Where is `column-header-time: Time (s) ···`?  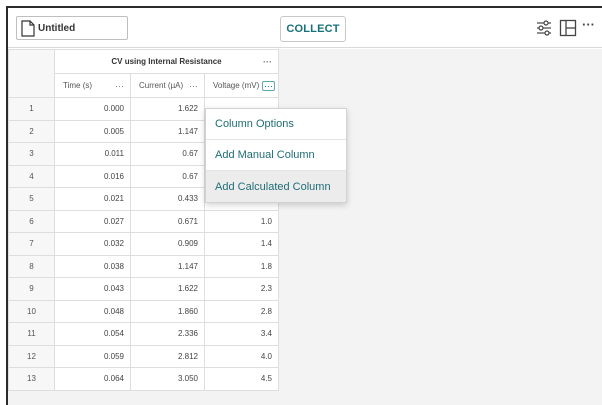
column-header-time: Time (s) ··· is located at coordinates (92, 85).